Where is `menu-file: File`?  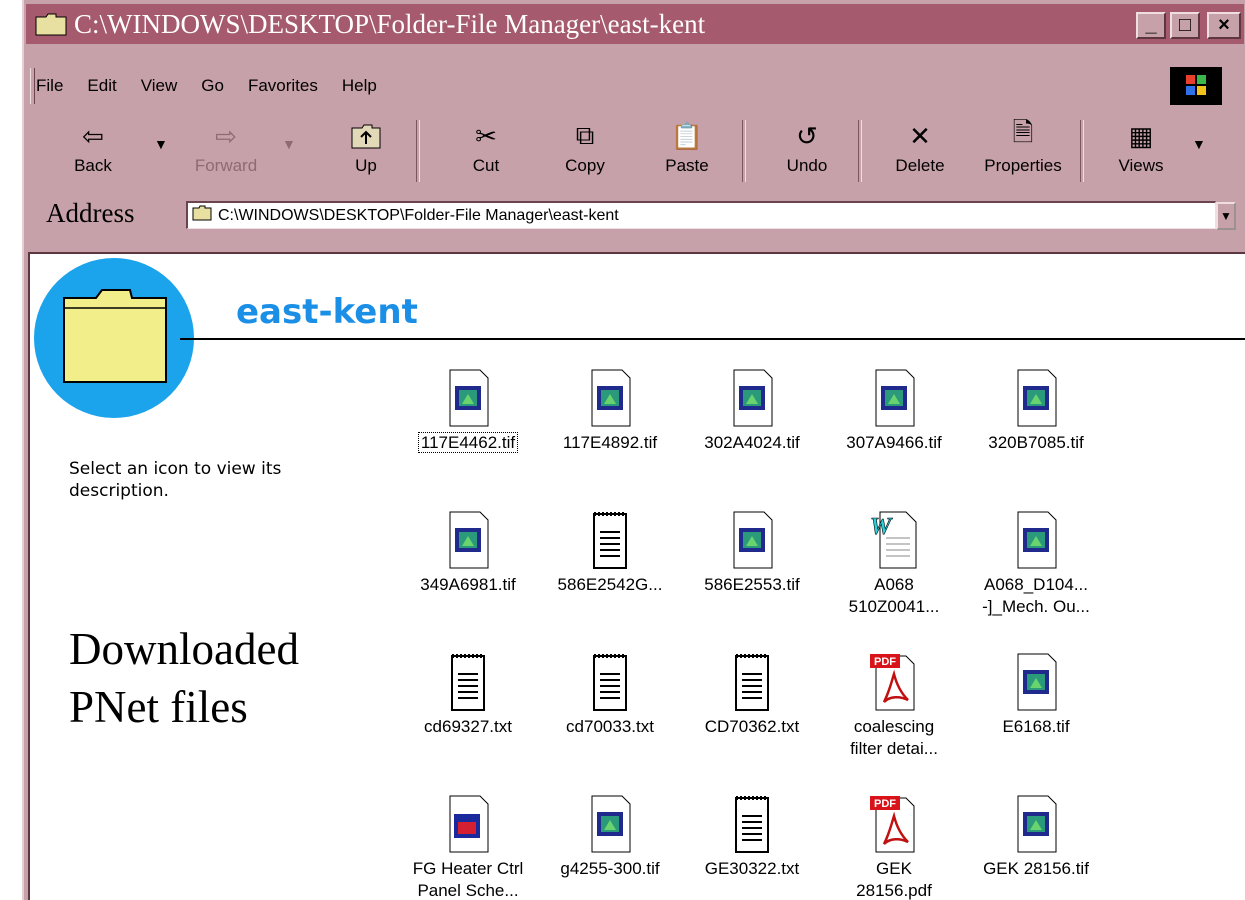
menu-file: File is located at coordinates (49, 86).